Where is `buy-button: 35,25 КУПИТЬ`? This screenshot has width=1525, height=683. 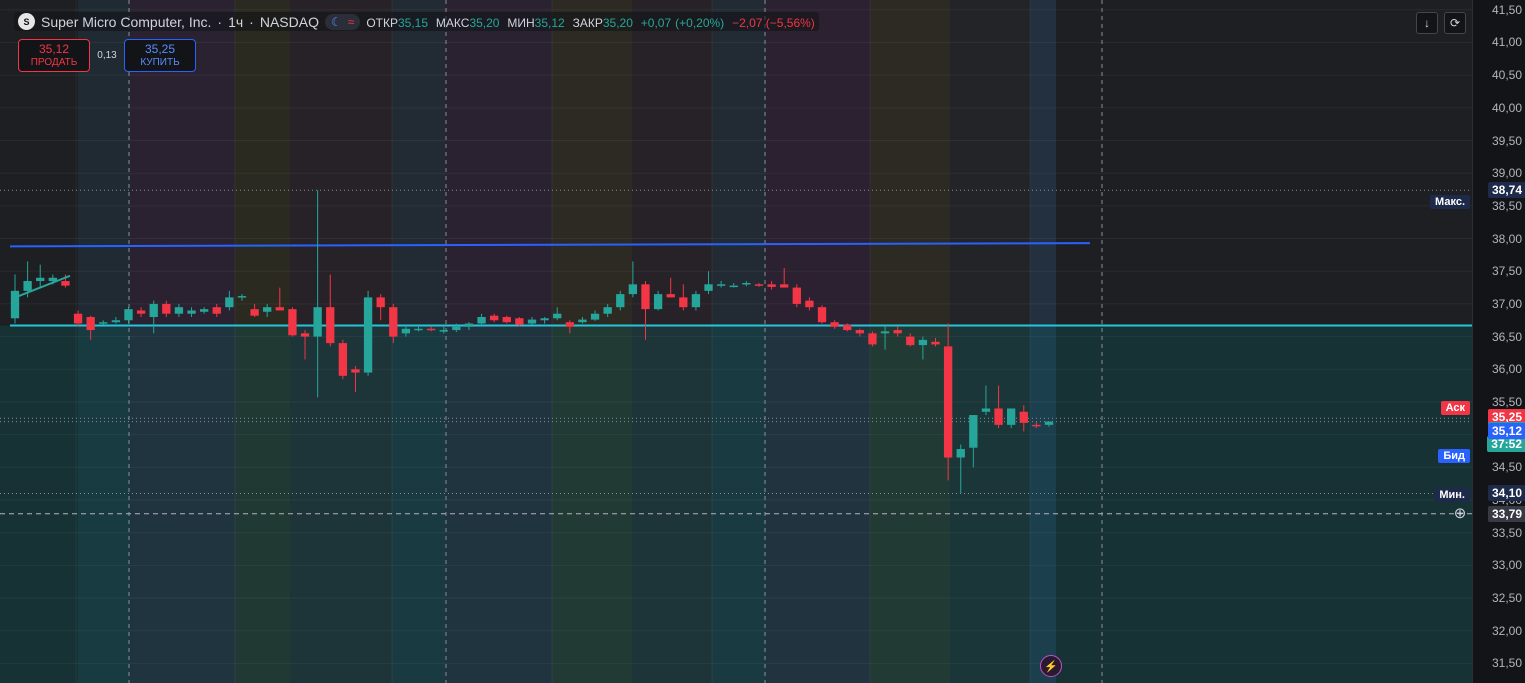
buy-button: 35,25 КУПИТЬ is located at coordinates (160, 55).